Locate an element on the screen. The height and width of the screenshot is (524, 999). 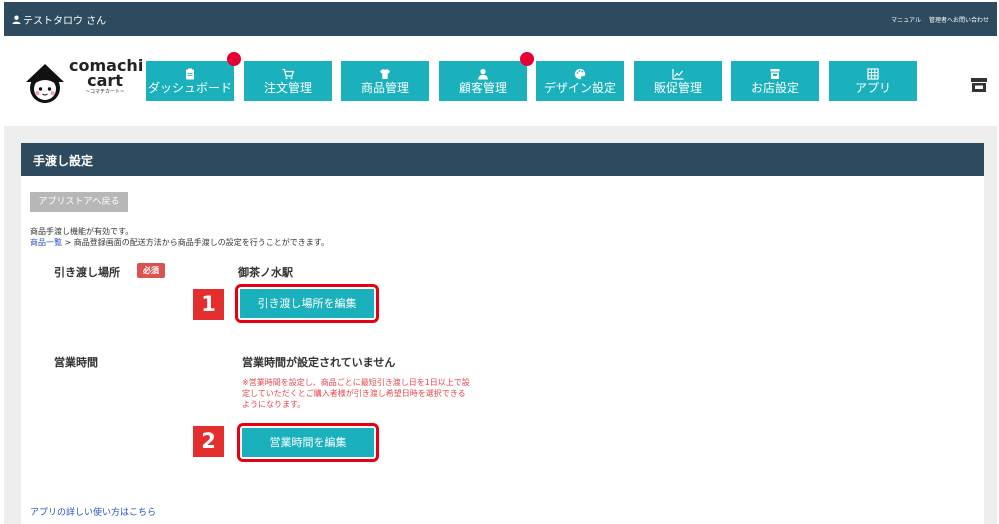
handover-location-value: 御茶ノ水駅 is located at coordinates (265, 272).